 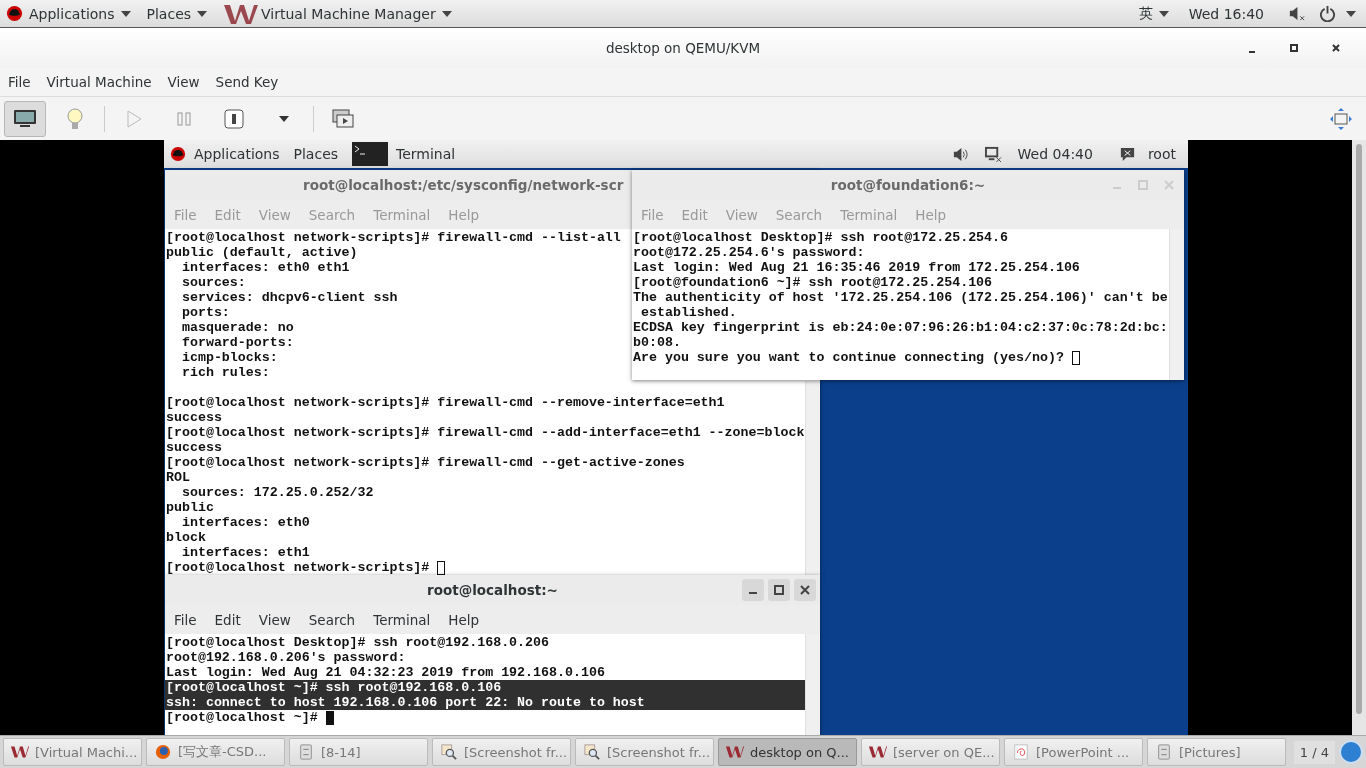 What do you see at coordinates (184, 118) in the screenshot?
I see `pause-icon` at bounding box center [184, 118].